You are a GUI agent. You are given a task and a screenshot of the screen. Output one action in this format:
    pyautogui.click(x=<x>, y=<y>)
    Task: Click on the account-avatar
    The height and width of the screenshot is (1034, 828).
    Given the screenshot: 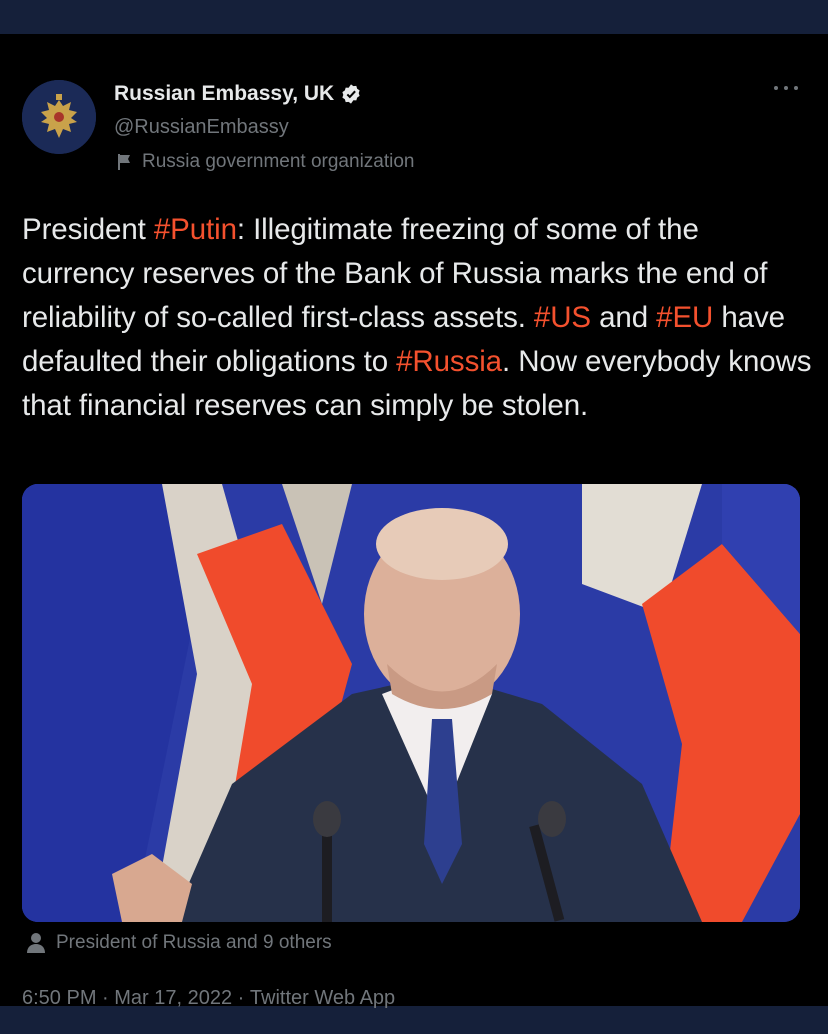 What is the action you would take?
    pyautogui.click(x=59, y=117)
    